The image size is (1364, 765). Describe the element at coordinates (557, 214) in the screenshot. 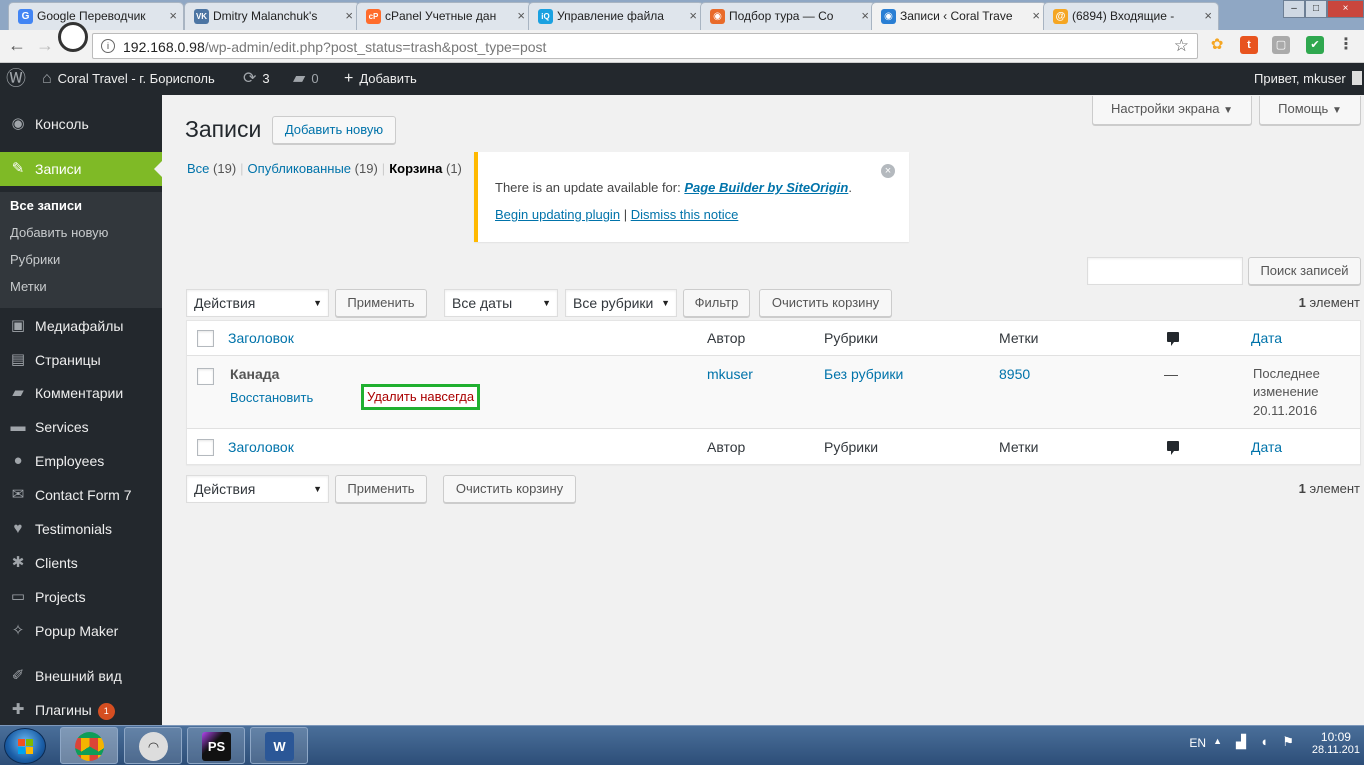

I see `begin-update-link: Begin updating plugin` at that location.